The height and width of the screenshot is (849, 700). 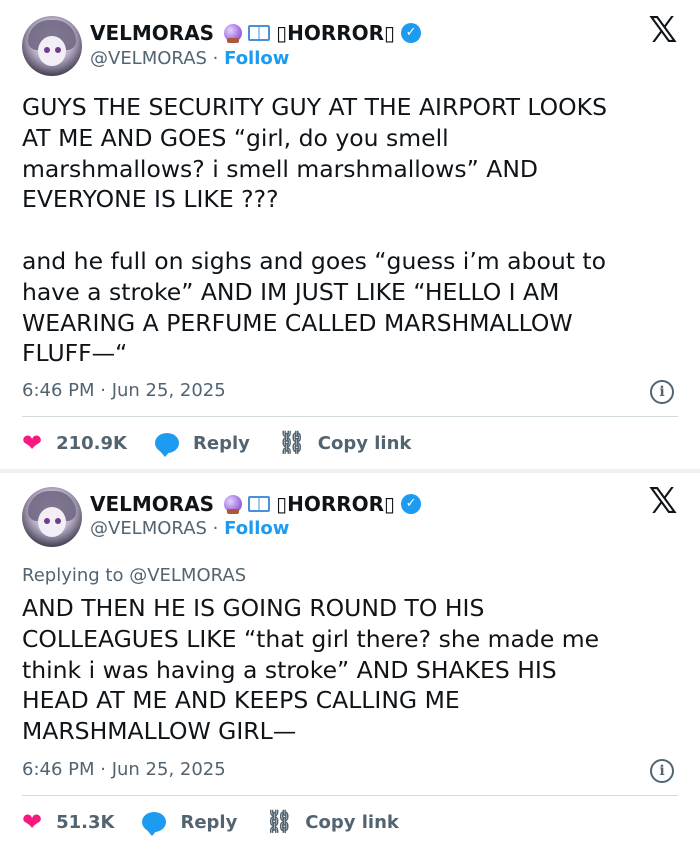 I want to click on like-button: ❤ 210.9K, so click(x=74, y=443).